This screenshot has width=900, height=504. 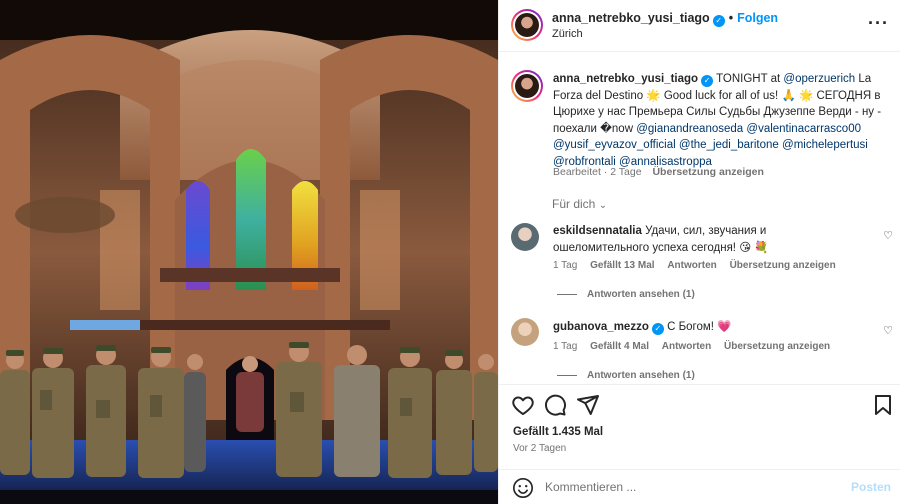 What do you see at coordinates (871, 487) in the screenshot?
I see `post-comment-button: Posten` at bounding box center [871, 487].